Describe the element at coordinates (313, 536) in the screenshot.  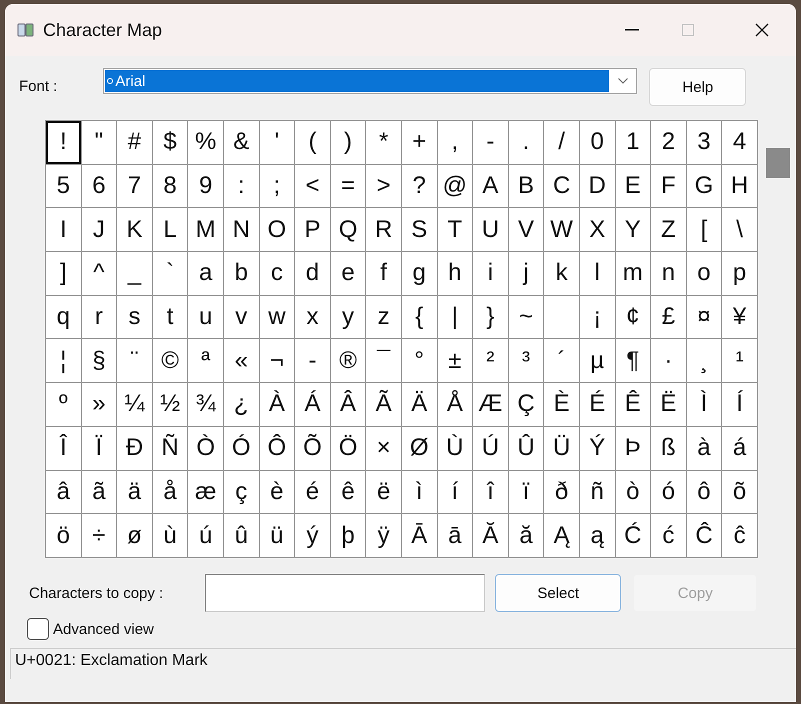
I see `character-cell: ý` at that location.